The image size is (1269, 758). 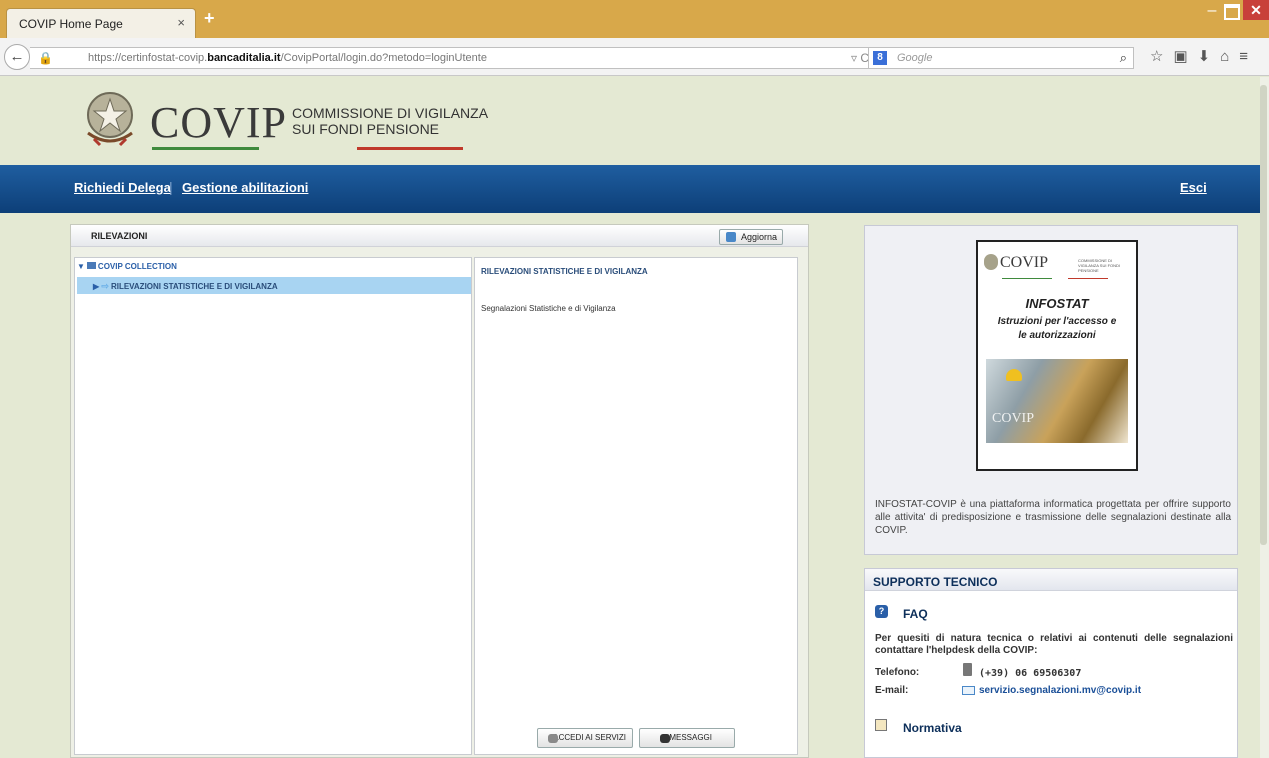 What do you see at coordinates (1193, 187) in the screenshot?
I see `logout-link: Esci` at bounding box center [1193, 187].